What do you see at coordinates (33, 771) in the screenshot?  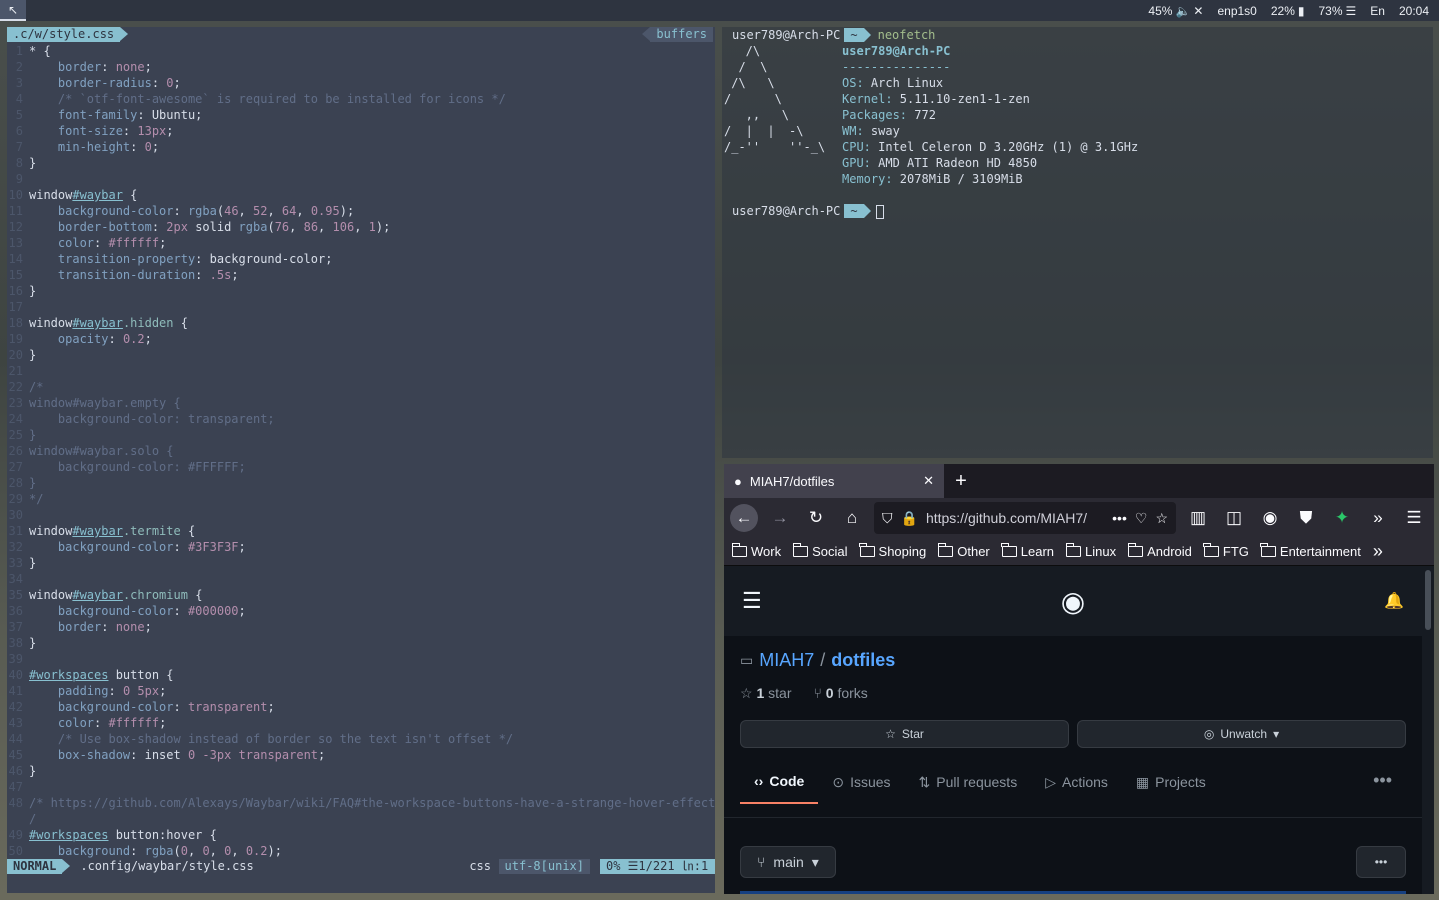 I see `code-token: }` at bounding box center [33, 771].